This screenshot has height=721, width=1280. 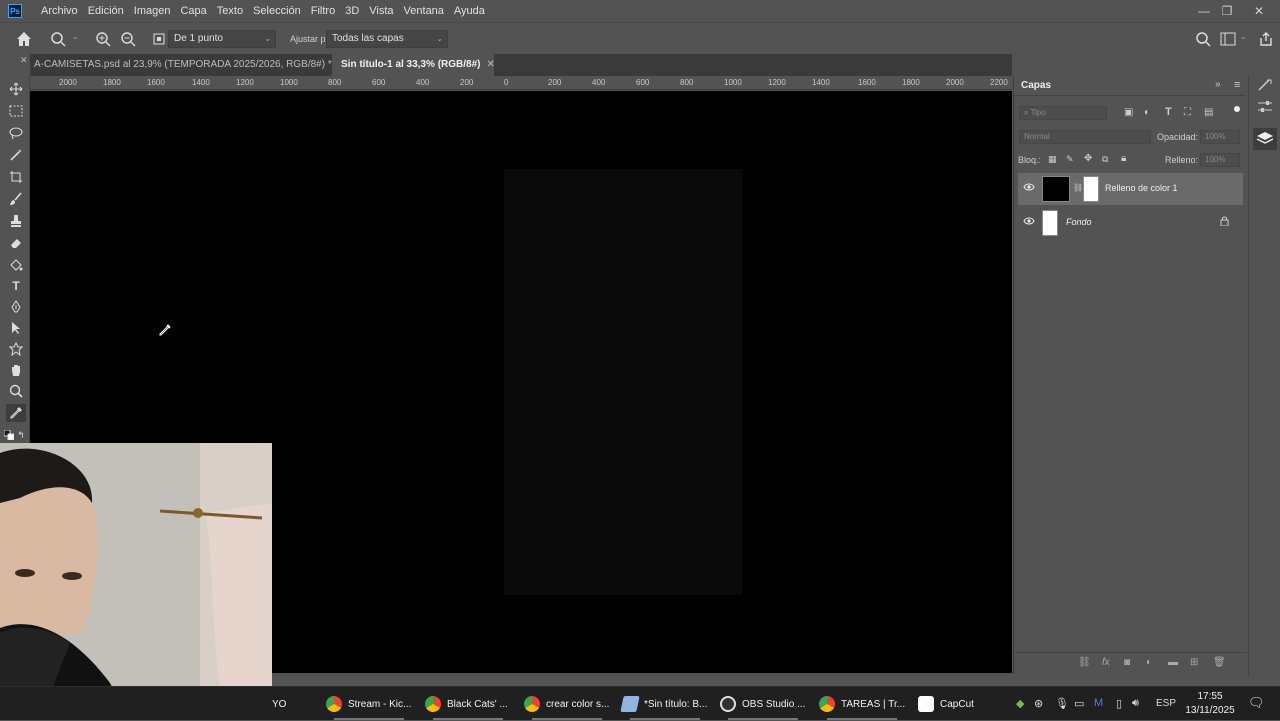 I want to click on microphone-icon: 🎙︎, so click(x=1062, y=703).